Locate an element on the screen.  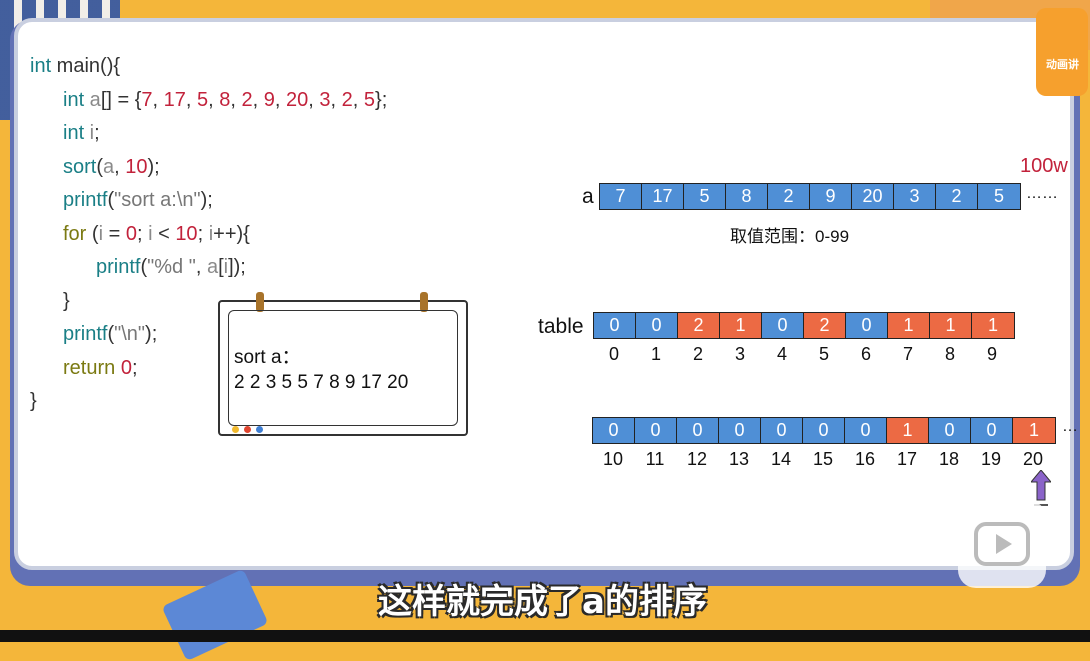
table-indices-2: 10 11 12 13 14 15 16 17 18 19 20 is located at coordinates (823, 459).